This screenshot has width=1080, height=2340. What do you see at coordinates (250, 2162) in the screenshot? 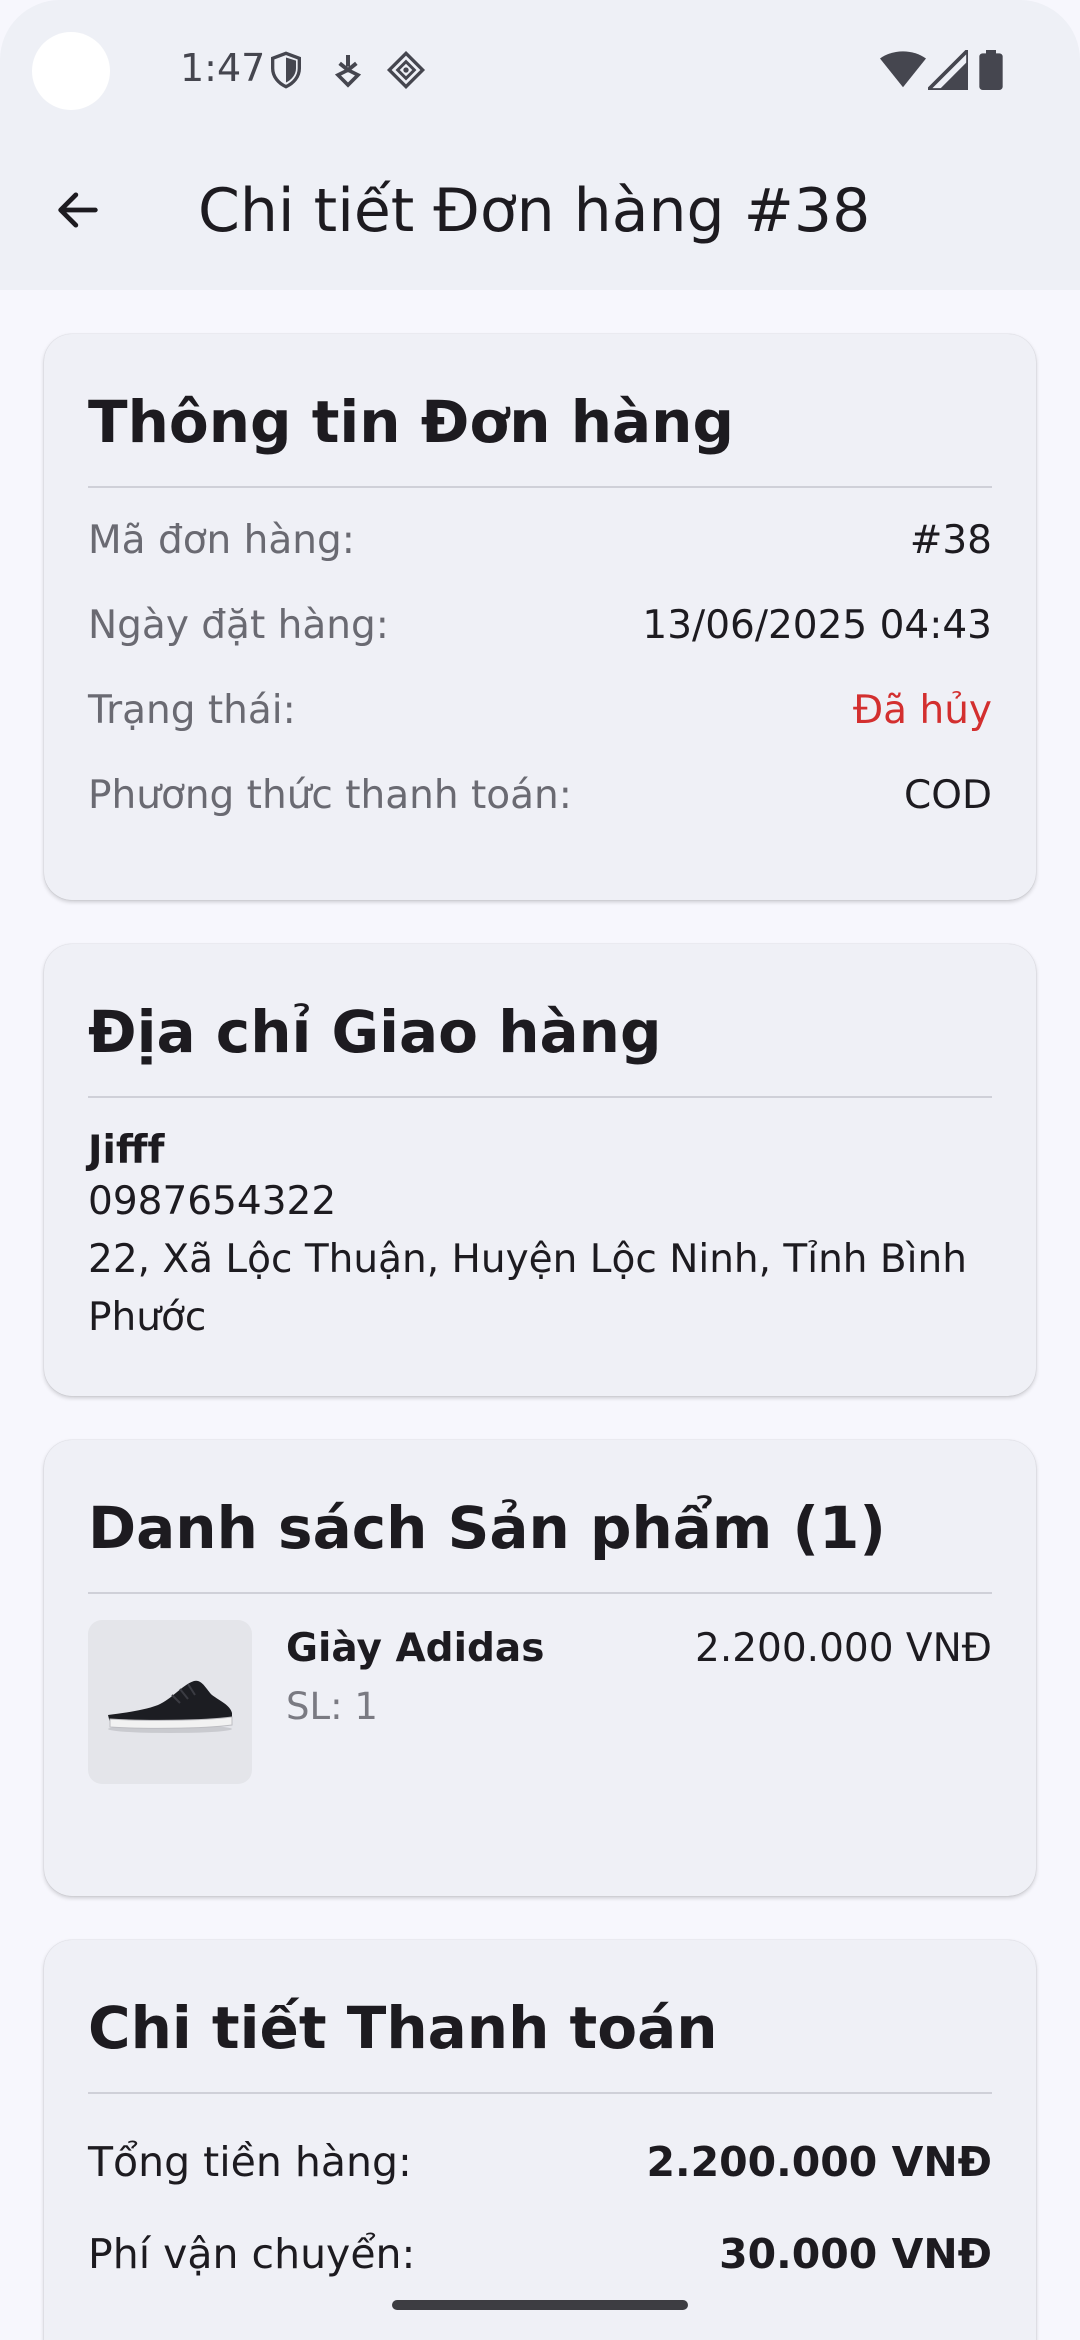
I see `subtotal-label: Tổng tiền hàng:` at bounding box center [250, 2162].